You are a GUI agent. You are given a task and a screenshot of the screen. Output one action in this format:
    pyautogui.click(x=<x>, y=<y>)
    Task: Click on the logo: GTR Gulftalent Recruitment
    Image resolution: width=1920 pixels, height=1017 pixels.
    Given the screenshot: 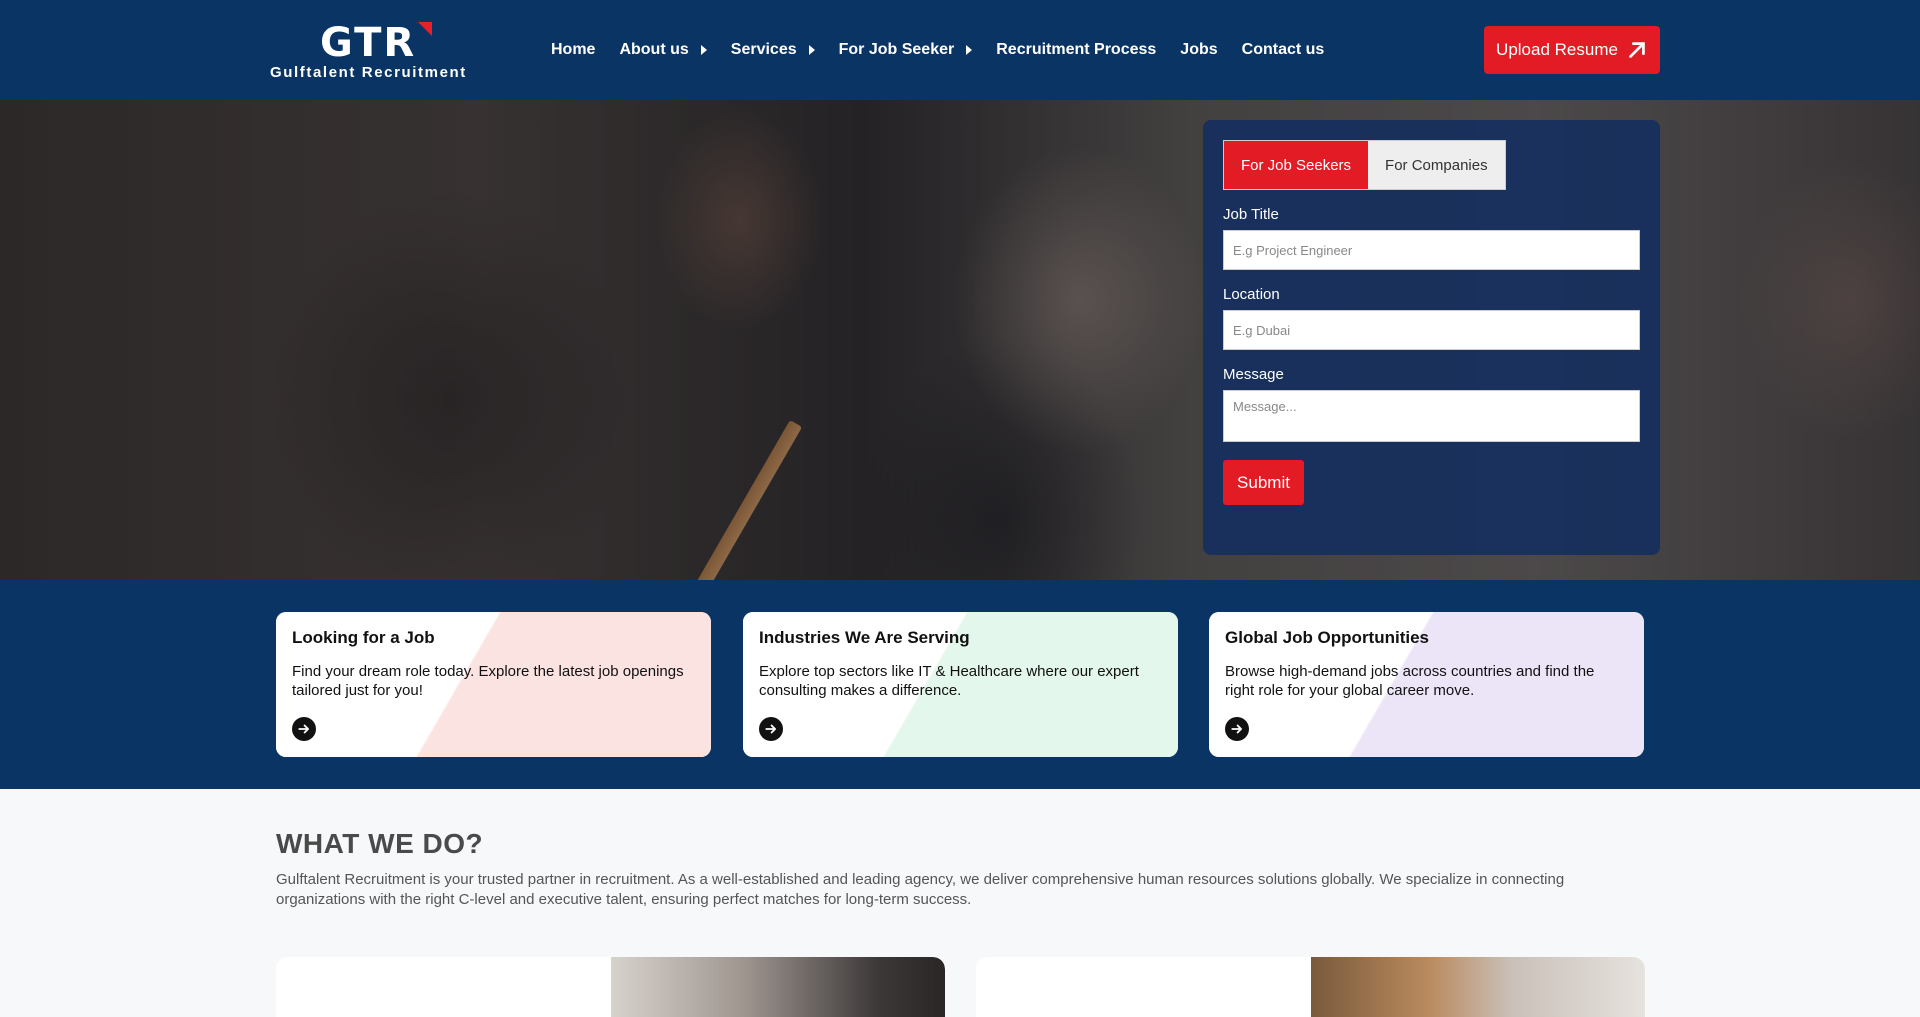 What is the action you would take?
    pyautogui.click(x=377, y=52)
    